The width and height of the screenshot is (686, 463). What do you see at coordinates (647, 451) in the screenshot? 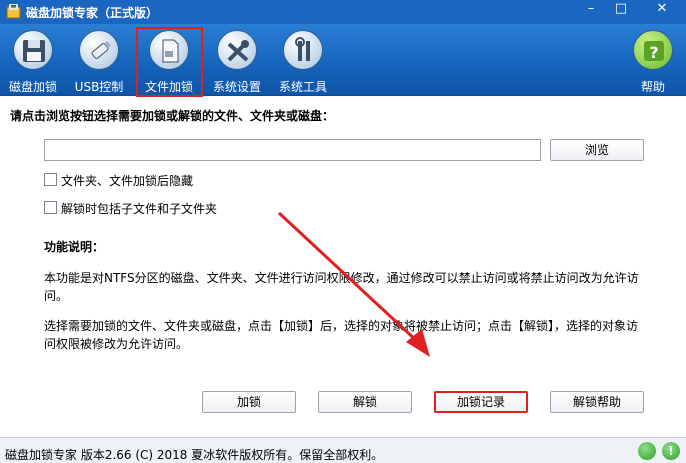
I see `home-icon` at bounding box center [647, 451].